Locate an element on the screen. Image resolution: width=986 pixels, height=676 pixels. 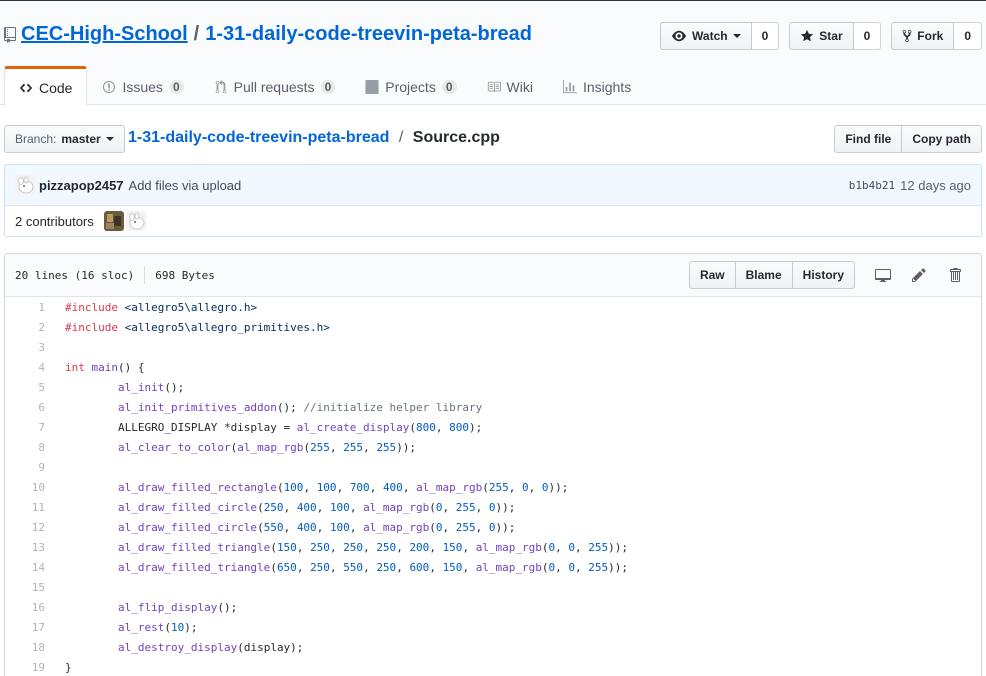
star-icon is located at coordinates (807, 35).